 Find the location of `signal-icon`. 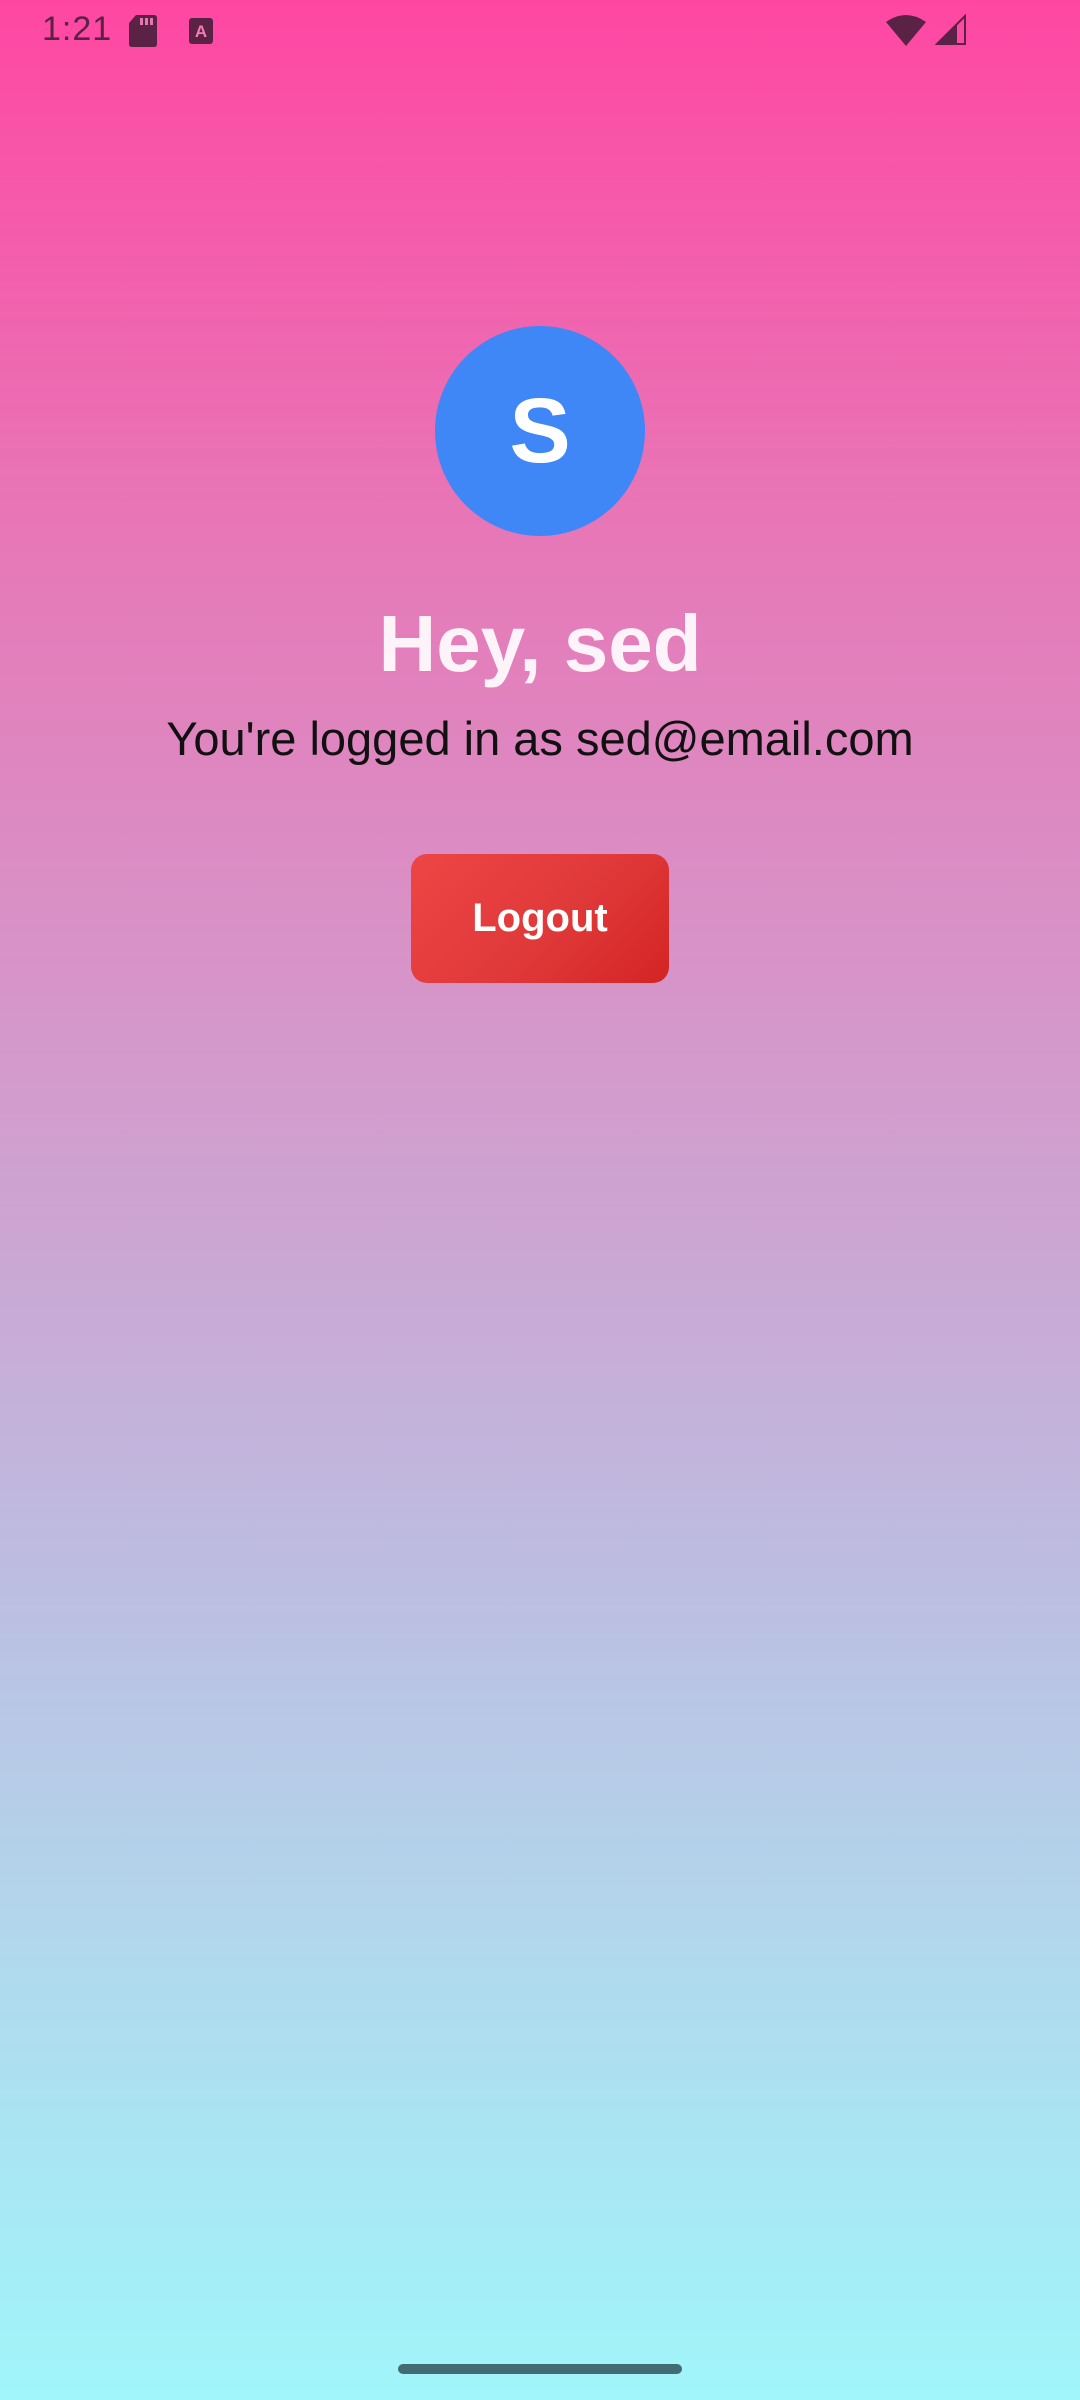

signal-icon is located at coordinates (950, 29).